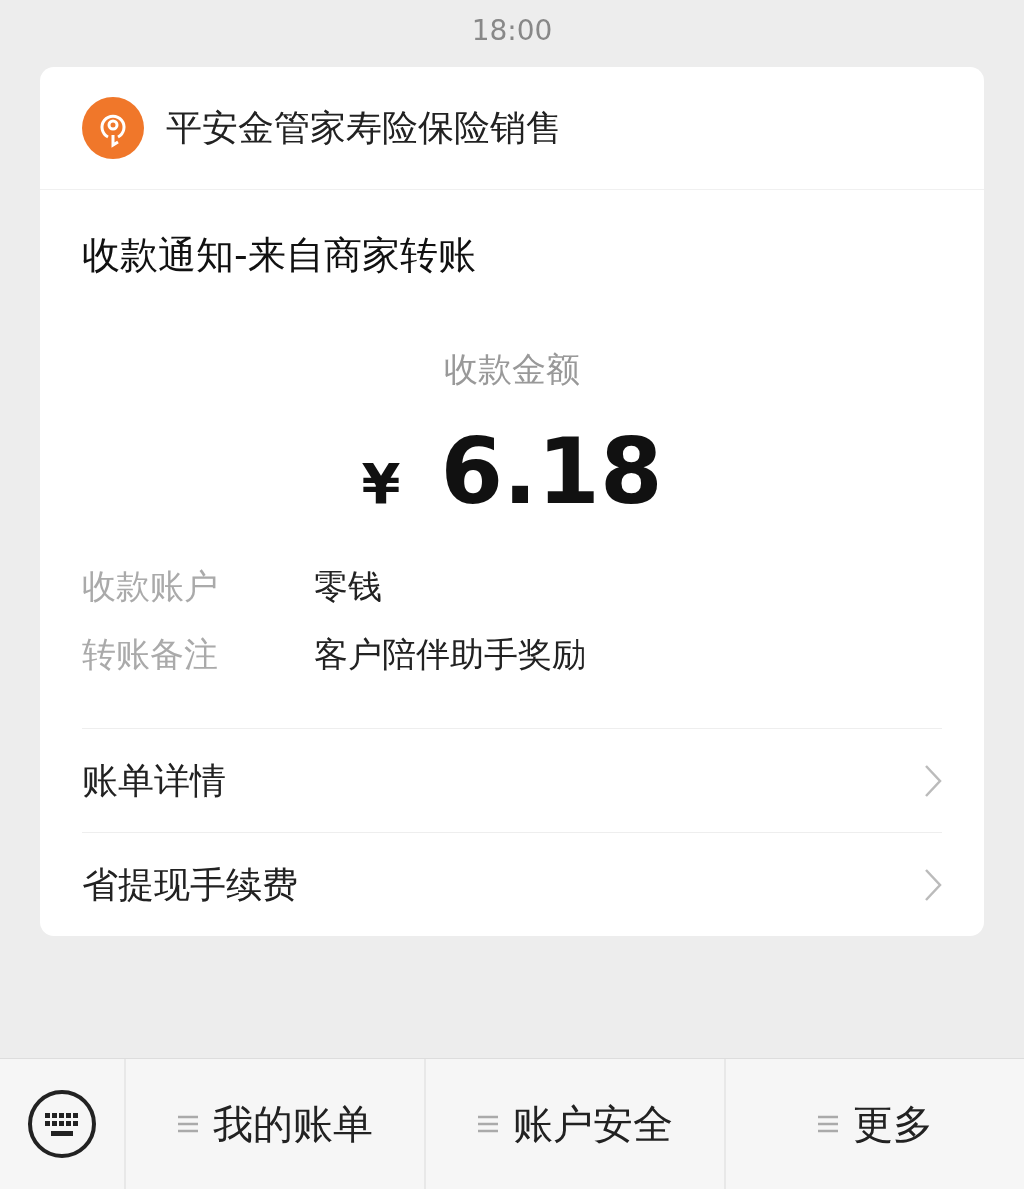 The image size is (1024, 1189). What do you see at coordinates (364, 127) in the screenshot?
I see `sender-name: 平安金管家寿险保险销售` at bounding box center [364, 127].